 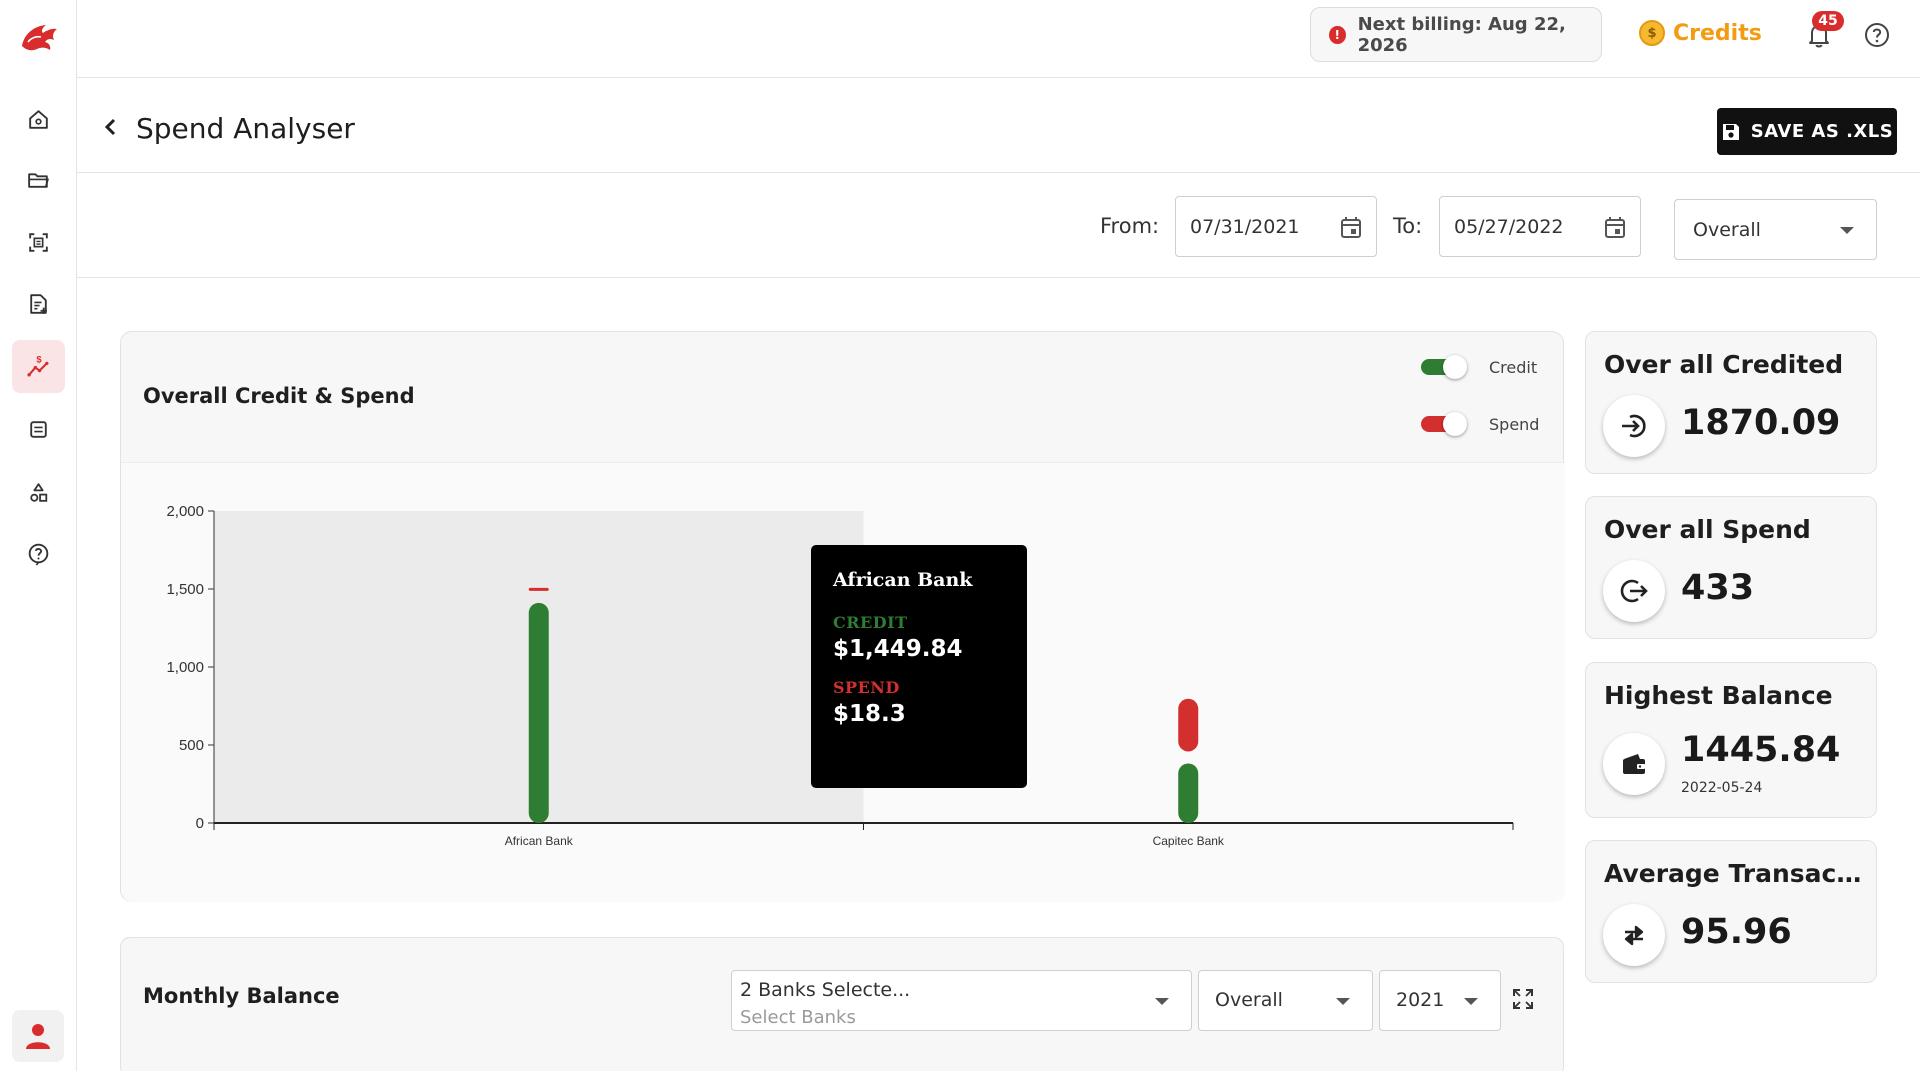 What do you see at coordinates (1480, 424) in the screenshot?
I see `spend-toggle-row: Spend` at bounding box center [1480, 424].